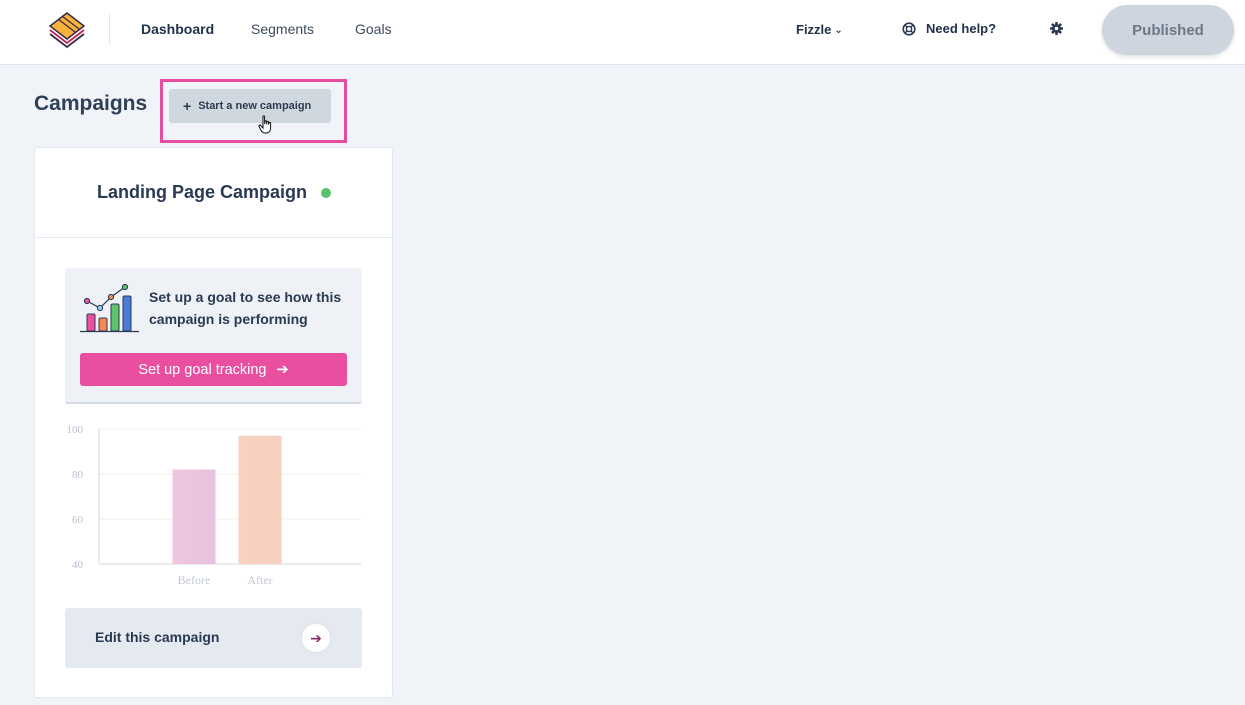 This screenshot has height=705, width=1245. What do you see at coordinates (838, 30) in the screenshot?
I see `chevron-down-icon: ⌄` at bounding box center [838, 30].